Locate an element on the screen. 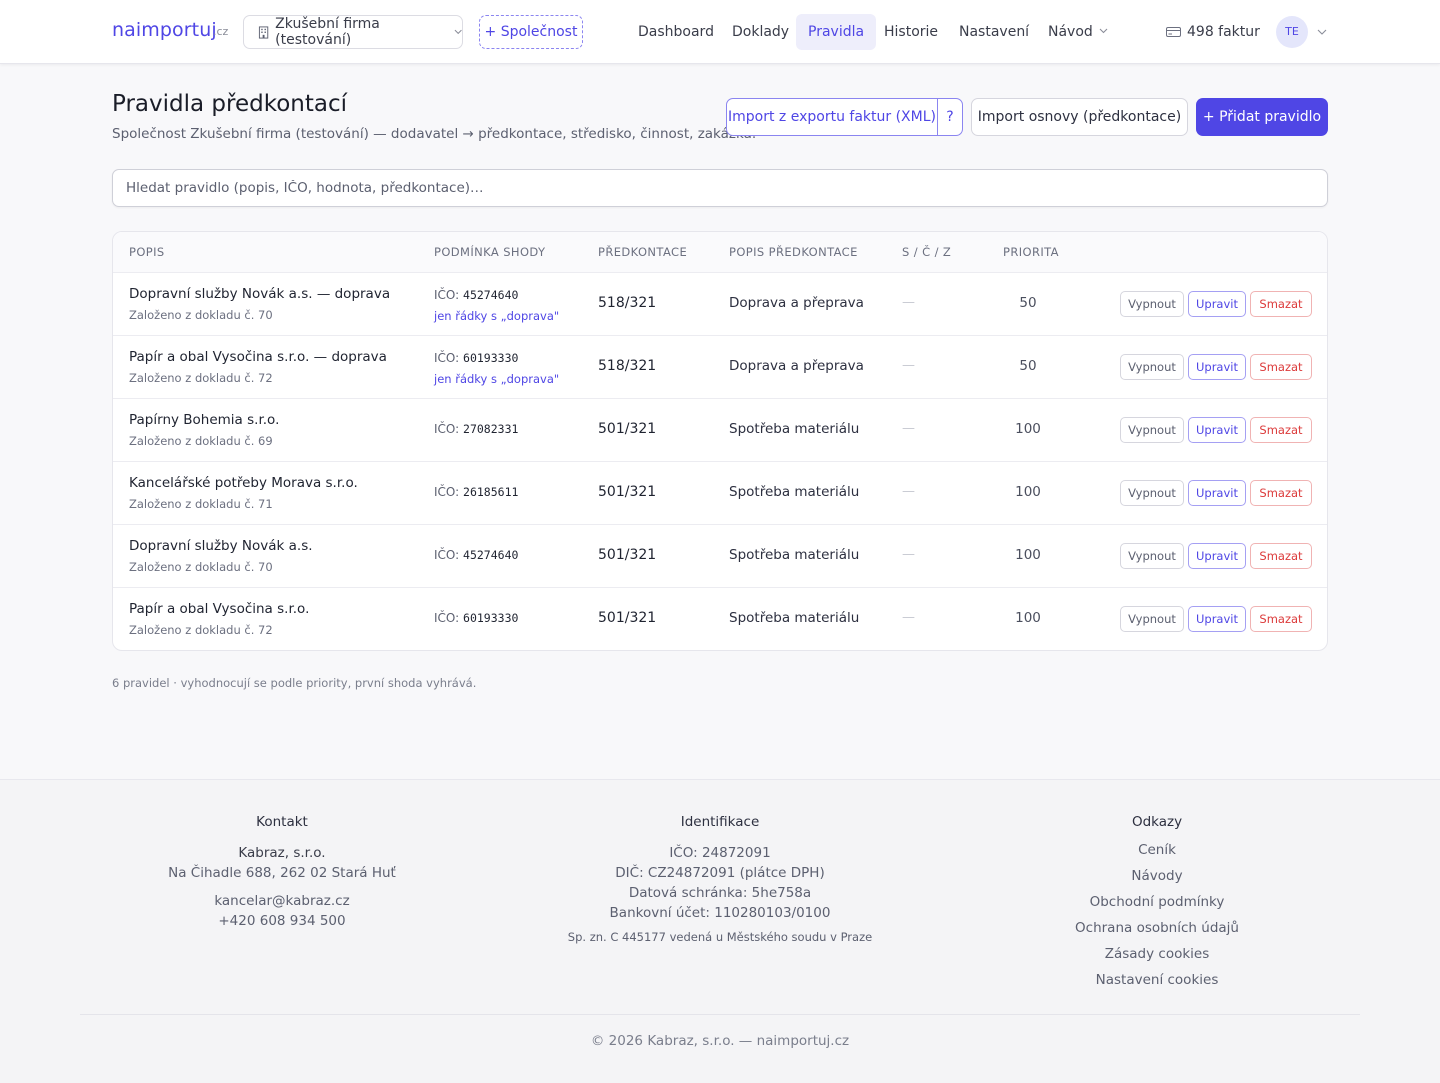 The width and height of the screenshot is (1440, 1083). nav-navod-label: Návod is located at coordinates (1070, 32).